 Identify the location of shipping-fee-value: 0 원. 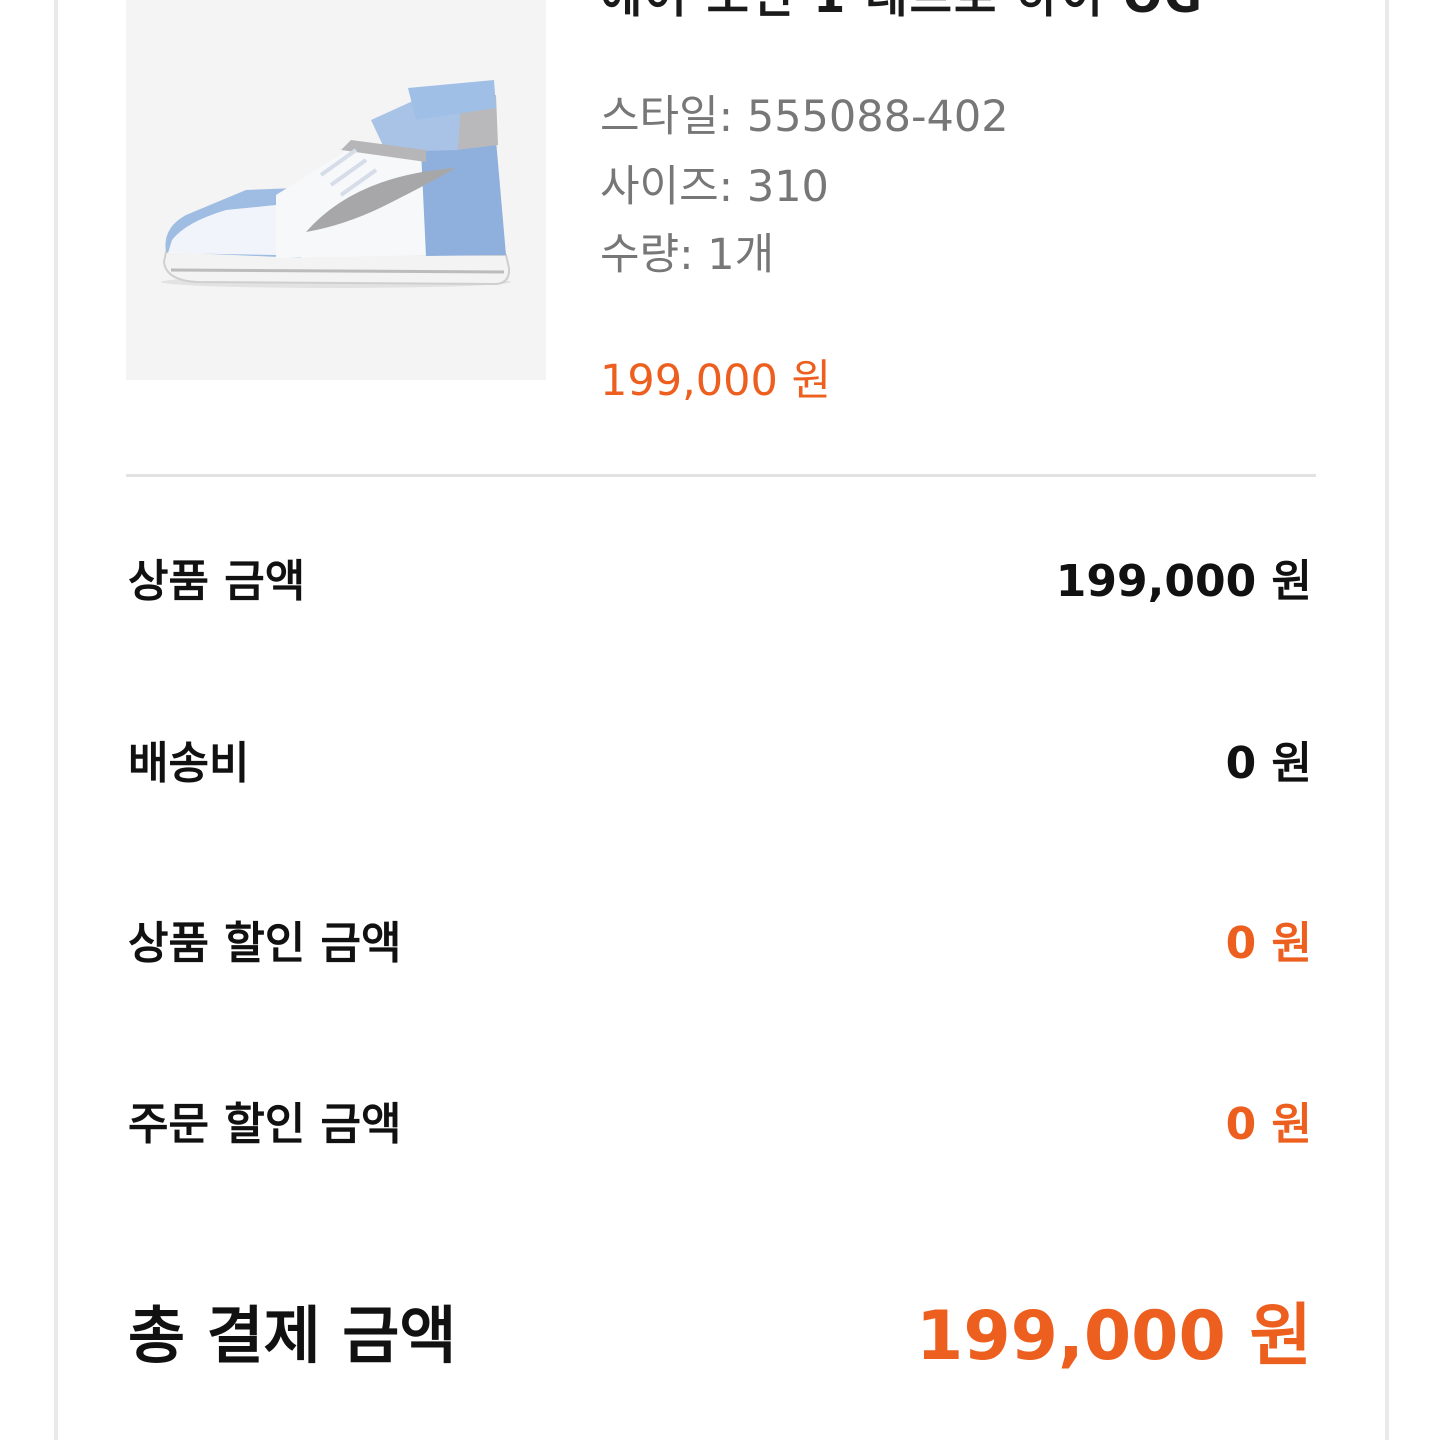
(1268, 763).